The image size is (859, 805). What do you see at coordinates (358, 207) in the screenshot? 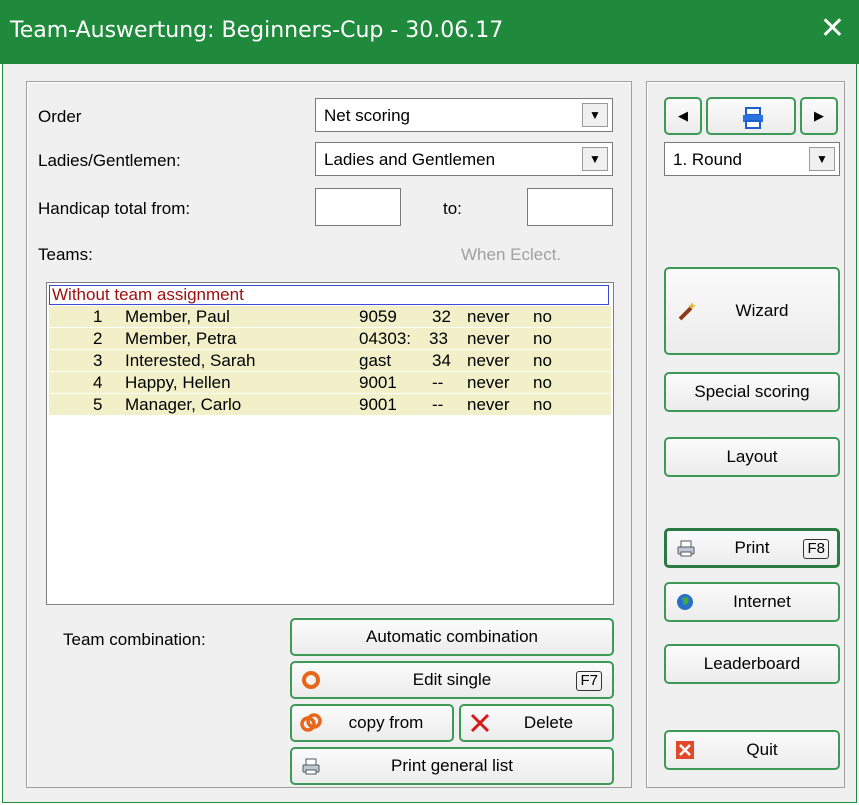
I see `handicap-from-input` at bounding box center [358, 207].